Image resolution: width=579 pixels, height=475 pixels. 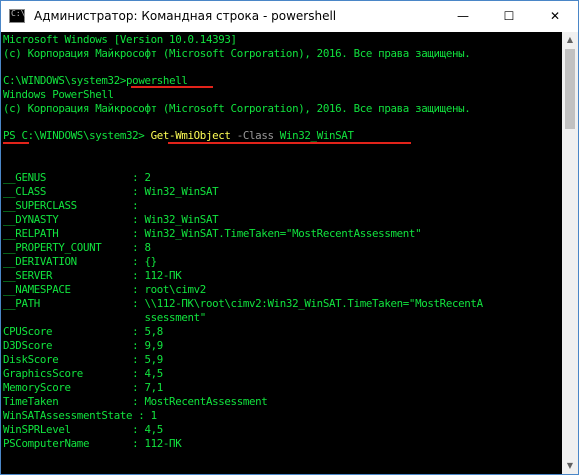 What do you see at coordinates (83, 331) in the screenshot?
I see `property-line: CPUScore : 5,8` at bounding box center [83, 331].